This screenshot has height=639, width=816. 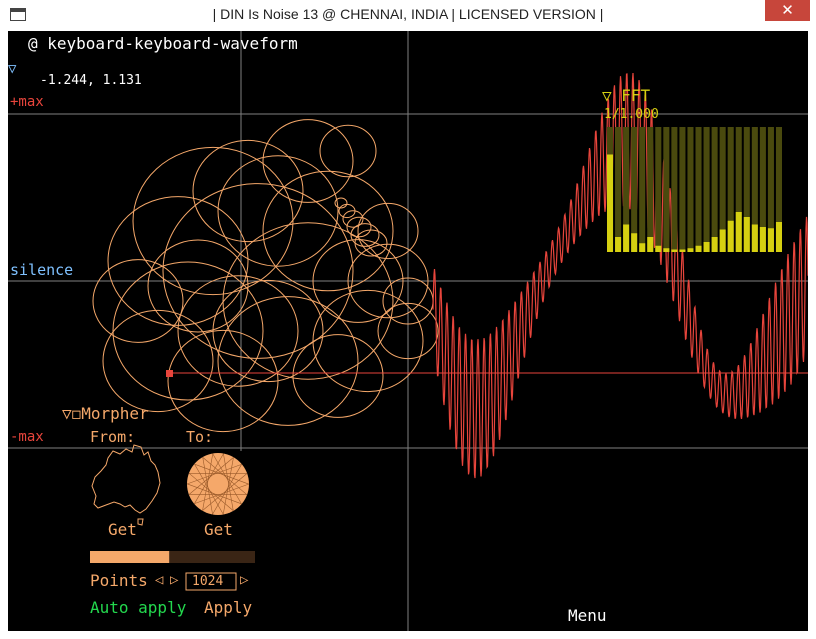 What do you see at coordinates (42, 270) in the screenshot?
I see `silence-label: silence` at bounding box center [42, 270].